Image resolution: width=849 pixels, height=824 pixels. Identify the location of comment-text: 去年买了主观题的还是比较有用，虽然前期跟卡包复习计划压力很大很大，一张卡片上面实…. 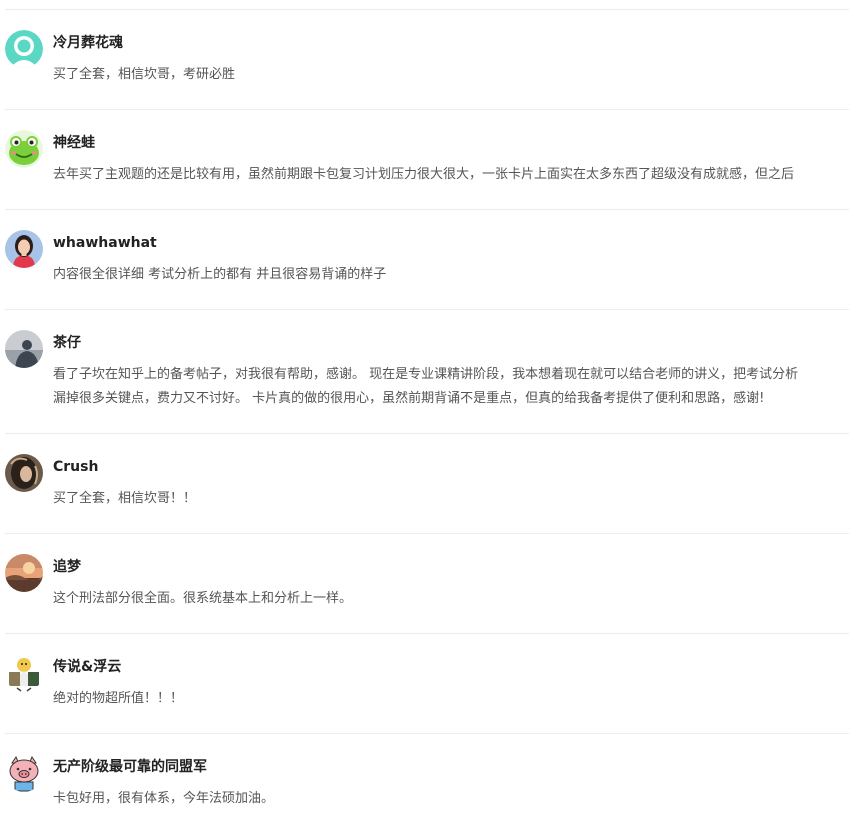
(423, 175).